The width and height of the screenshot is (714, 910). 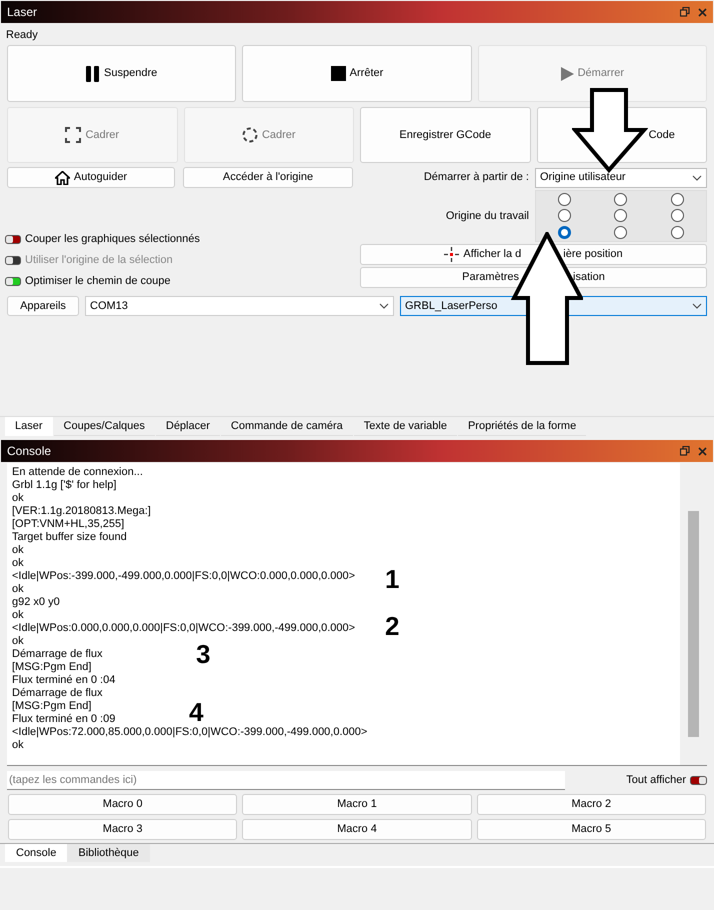 What do you see at coordinates (123, 829) in the screenshot?
I see `macro-button: Macro 3` at bounding box center [123, 829].